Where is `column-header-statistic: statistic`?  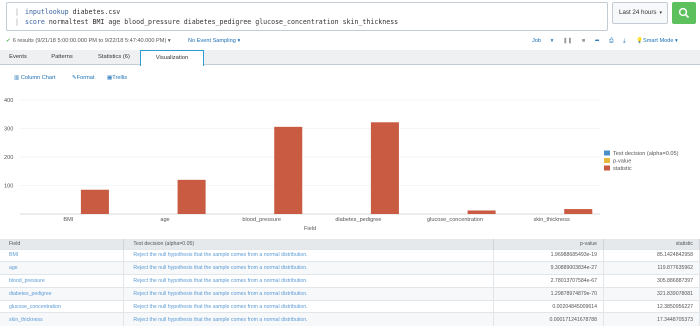
column-header-statistic: statistic is located at coordinates (651, 244).